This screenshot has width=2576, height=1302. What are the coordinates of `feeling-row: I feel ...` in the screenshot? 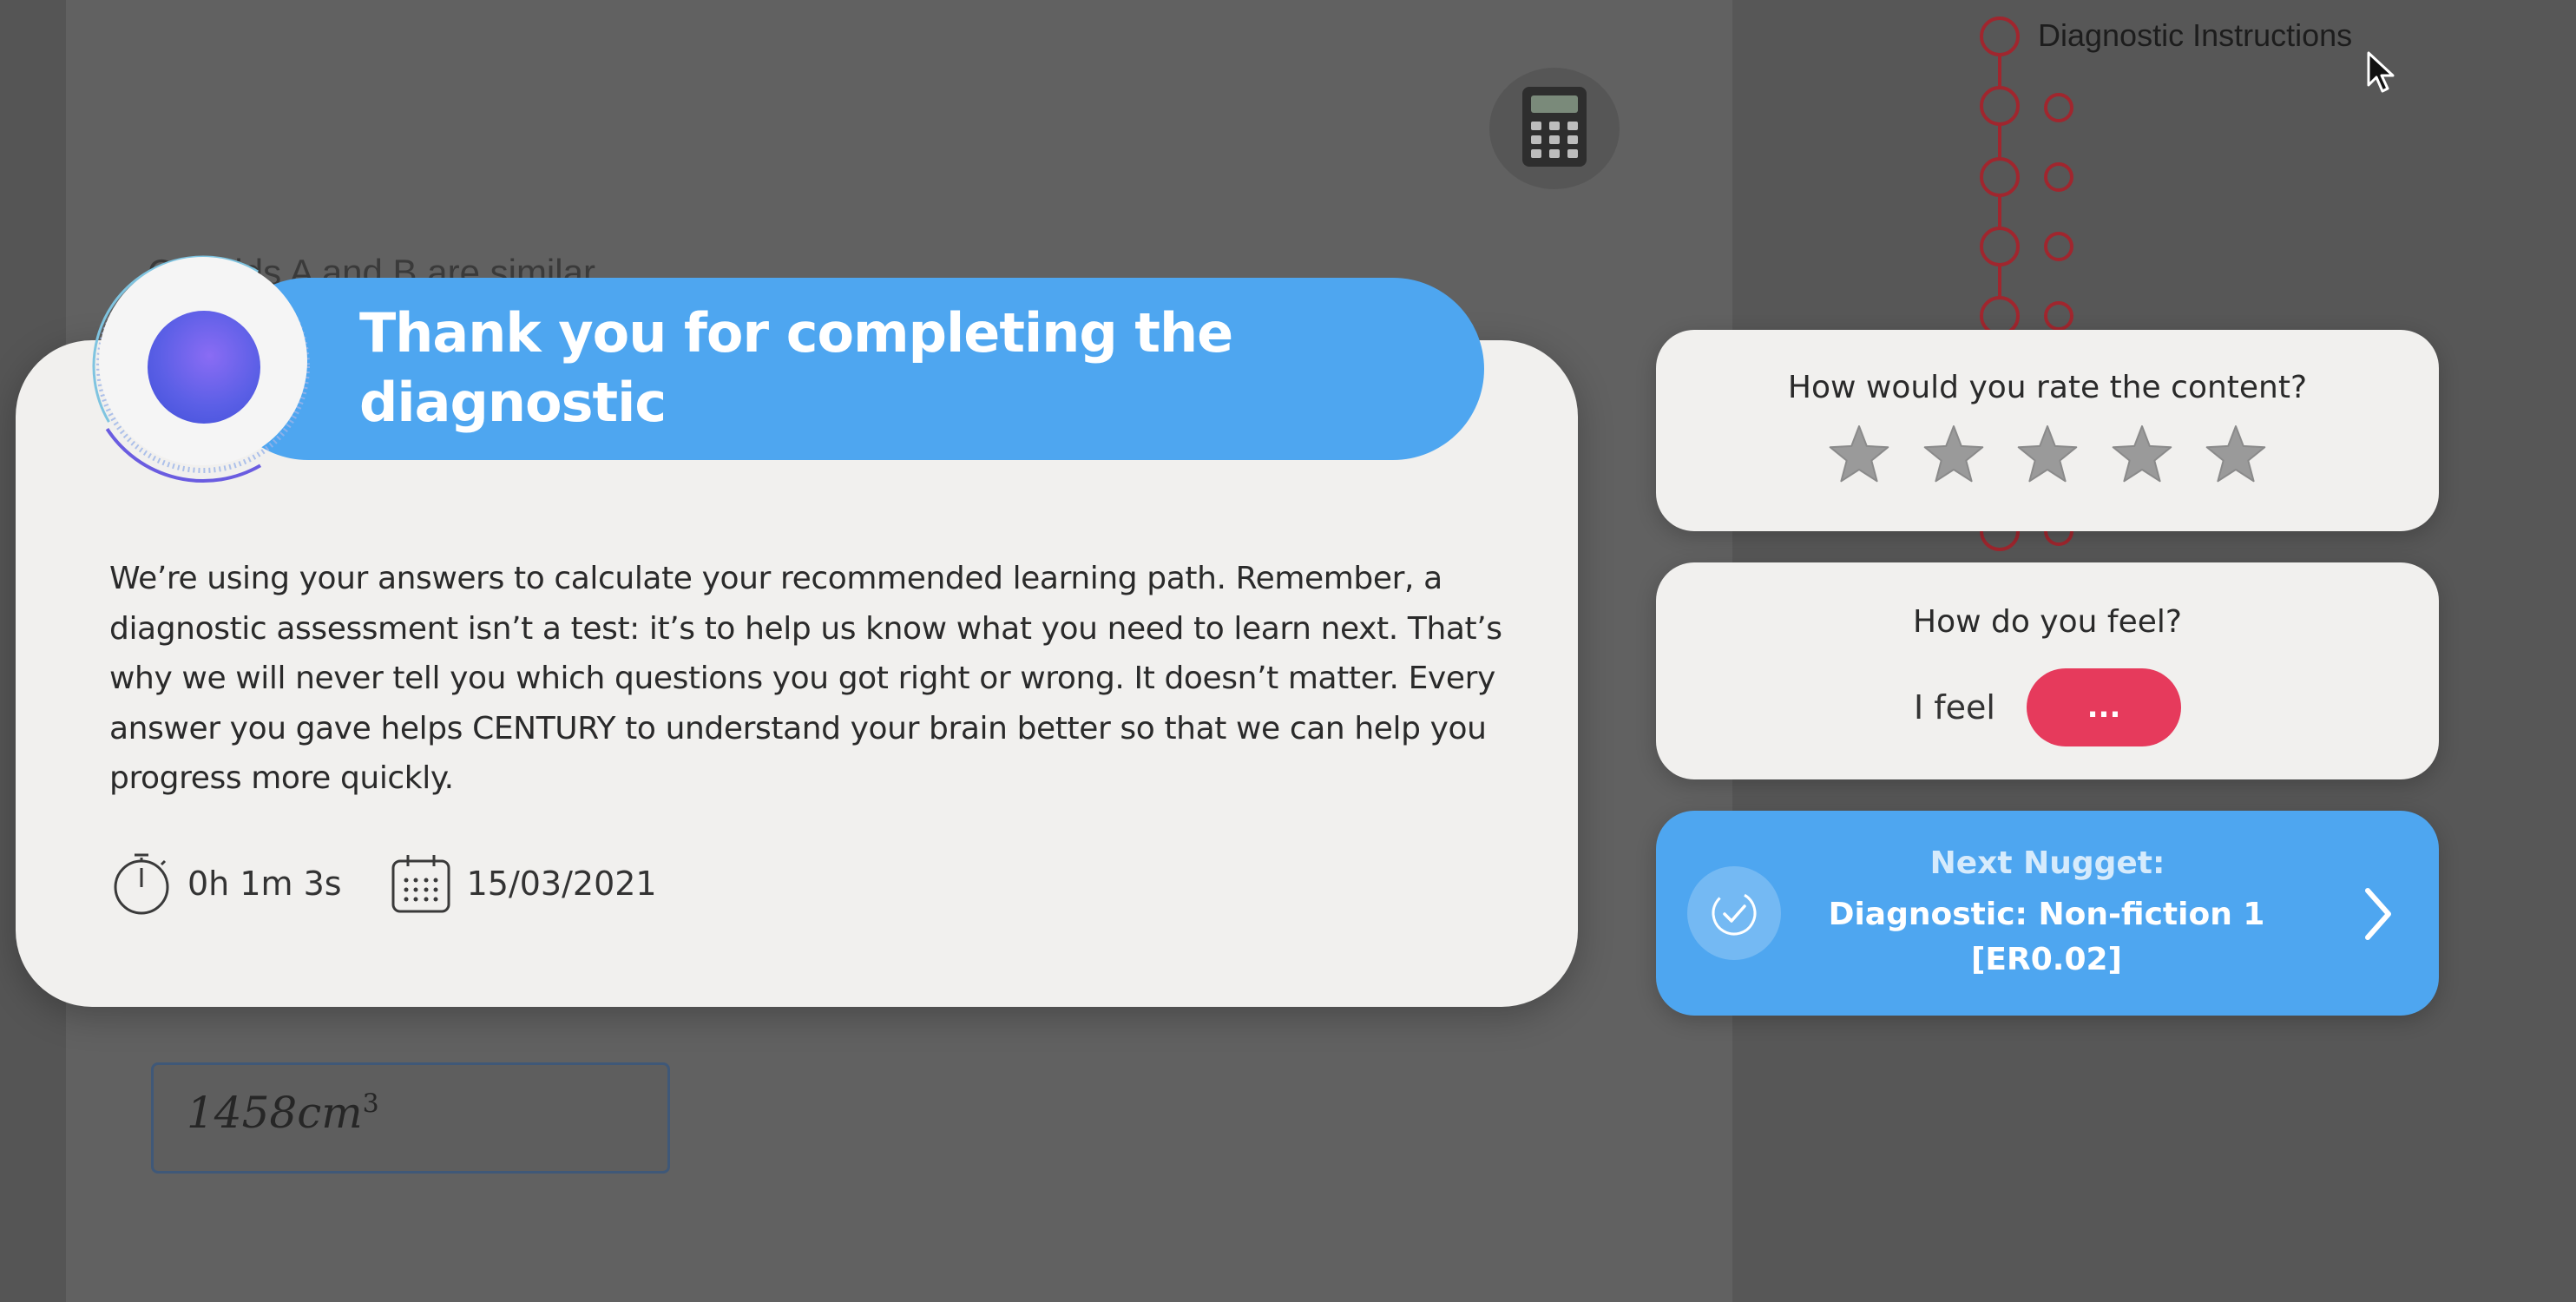 It's located at (2048, 707).